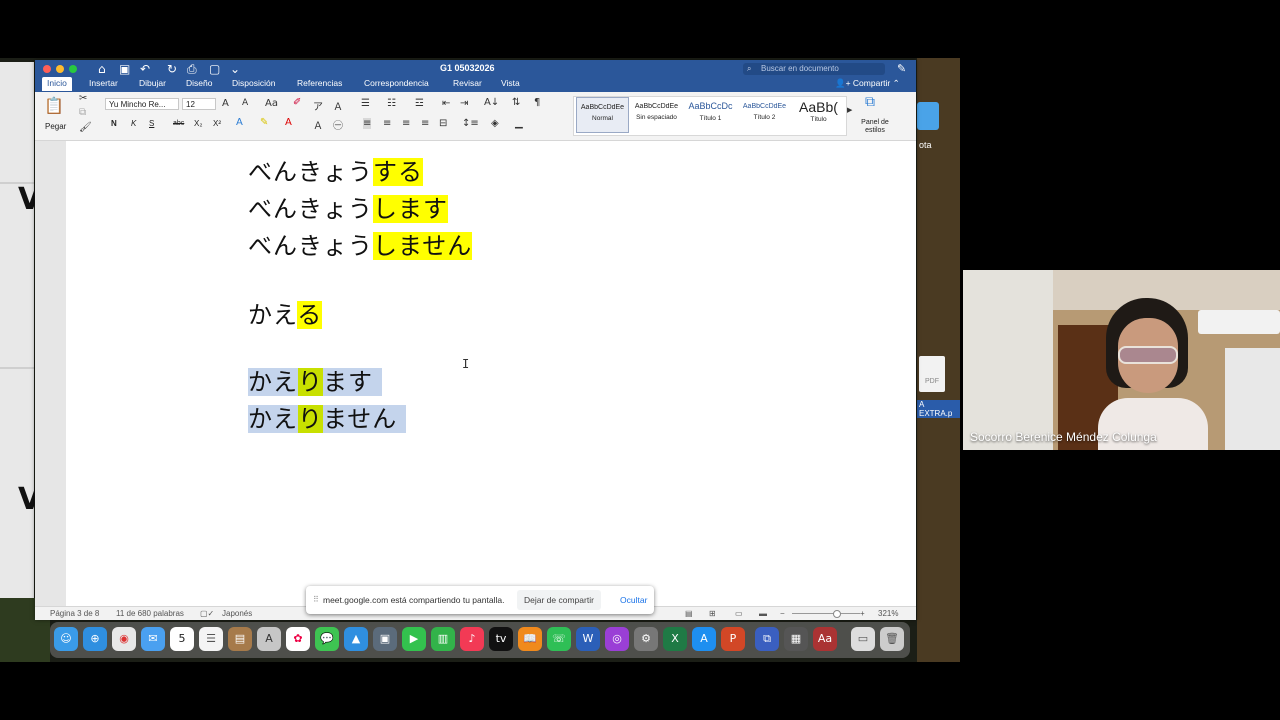 This screenshot has width=1280, height=720. What do you see at coordinates (214, 69) in the screenshot?
I see `new-document-icon: ▢` at bounding box center [214, 69].